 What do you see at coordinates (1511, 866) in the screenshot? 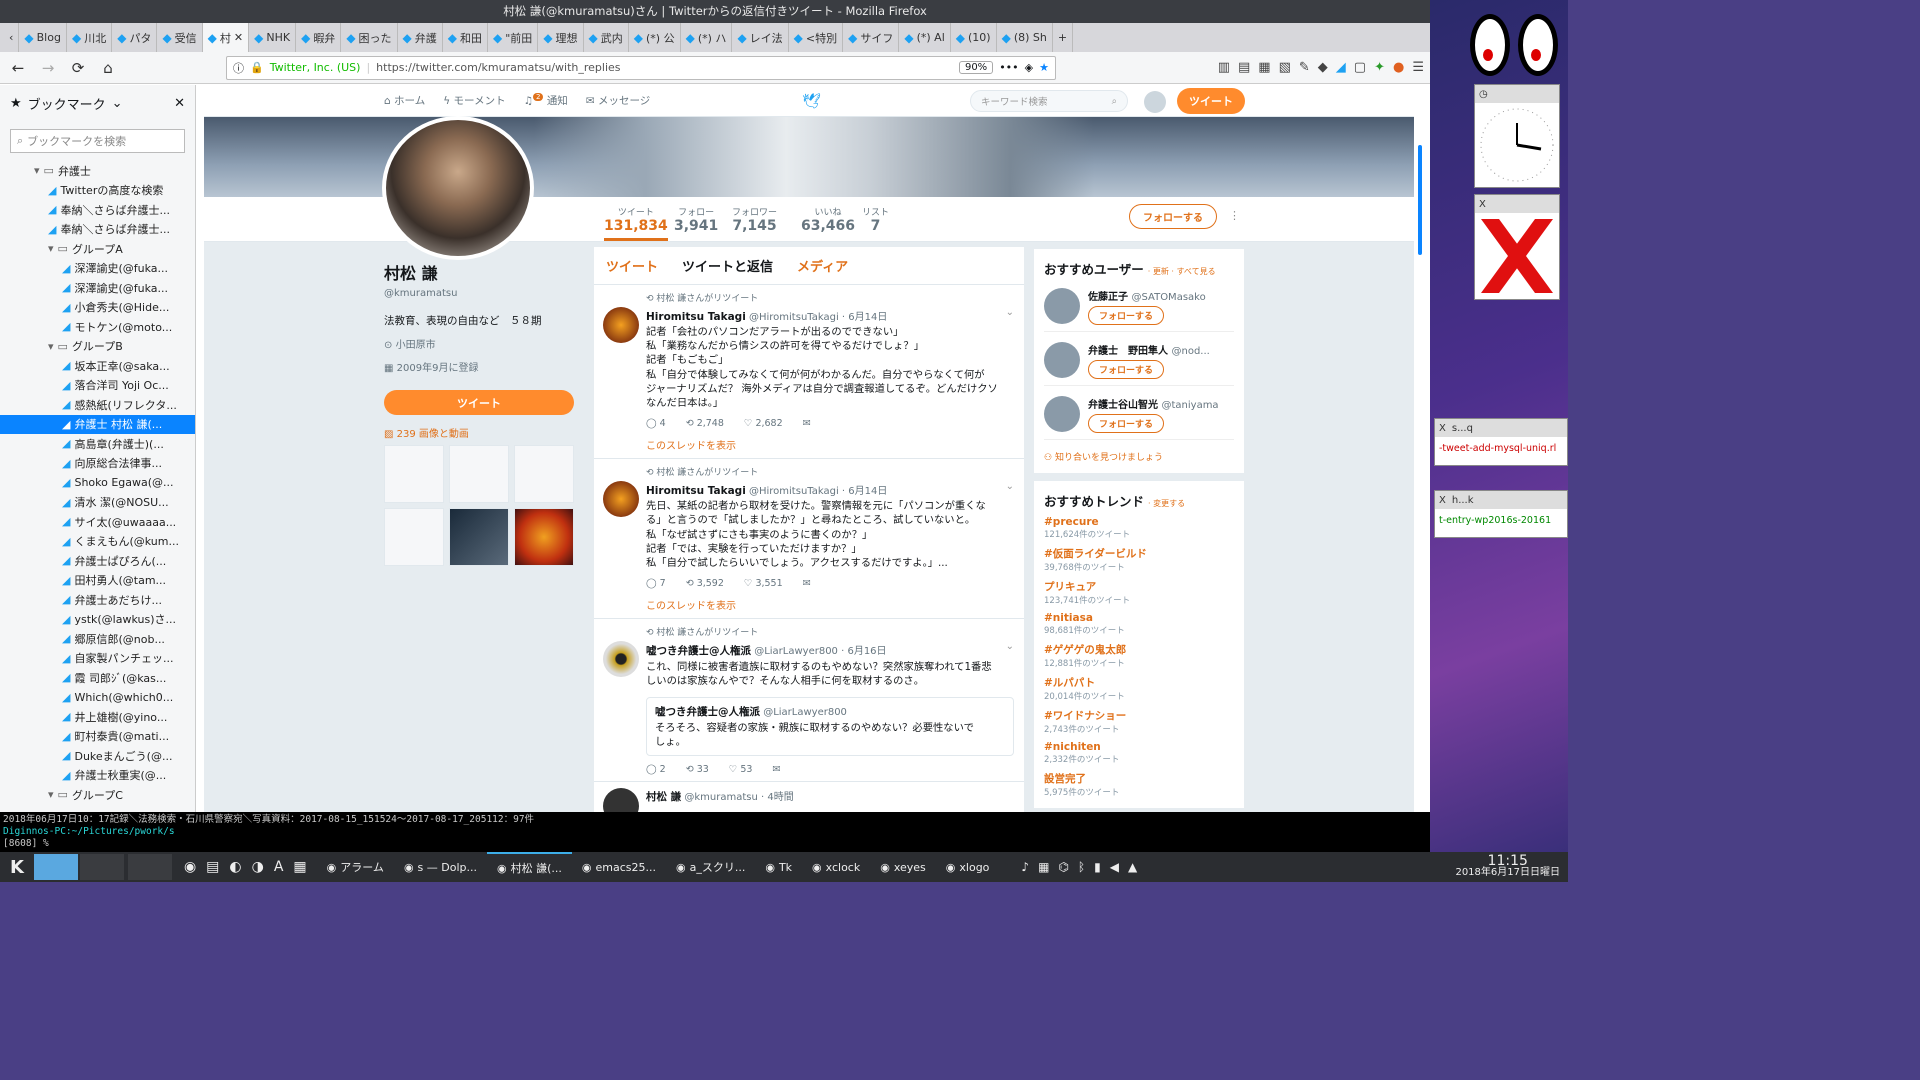
I see `taskbar-clock: 11:15 2018年6月17日日曜日` at bounding box center [1511, 866].